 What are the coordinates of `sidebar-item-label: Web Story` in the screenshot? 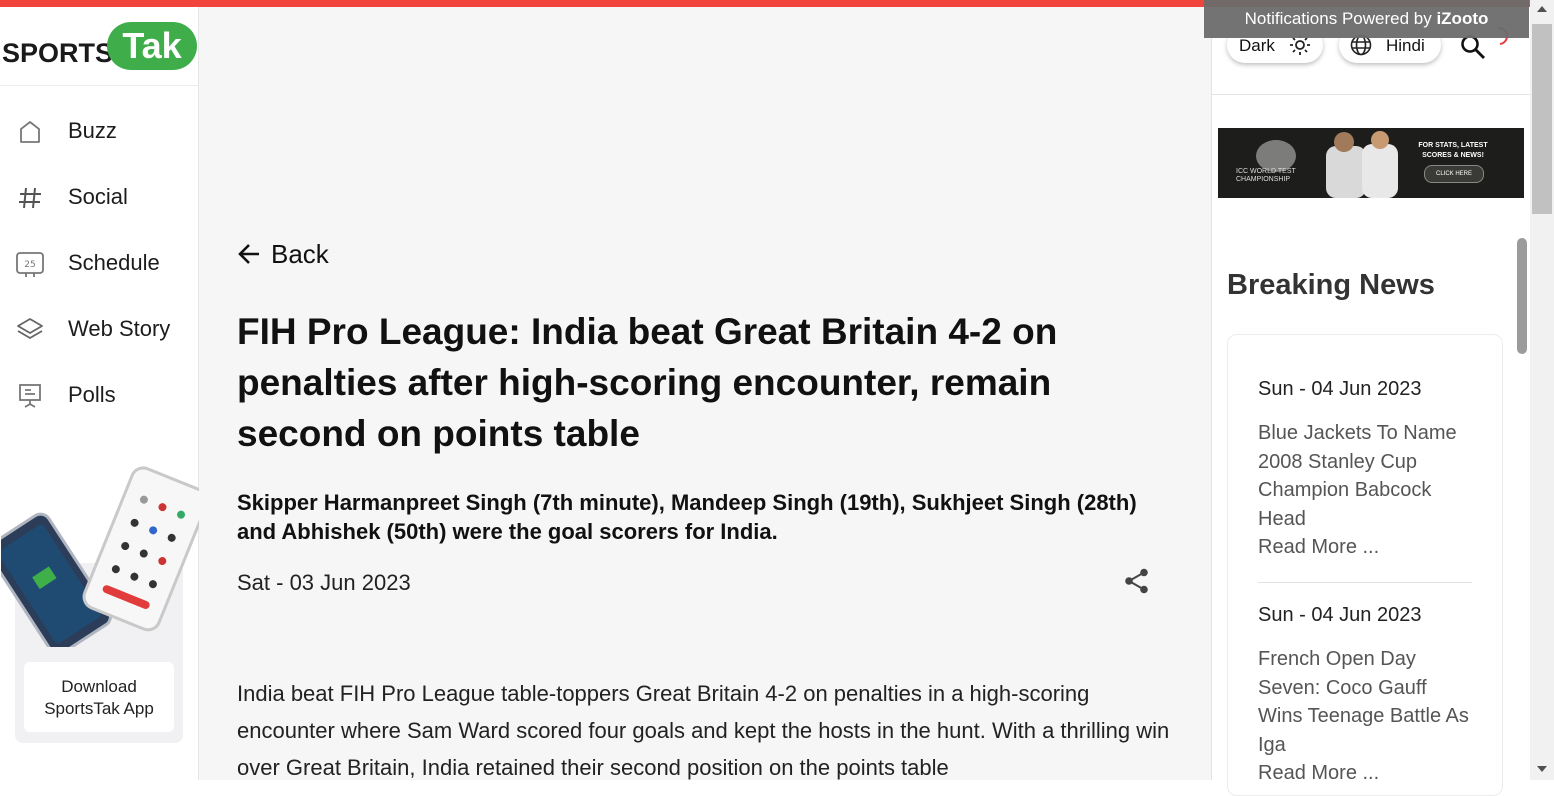 It's located at (119, 328).